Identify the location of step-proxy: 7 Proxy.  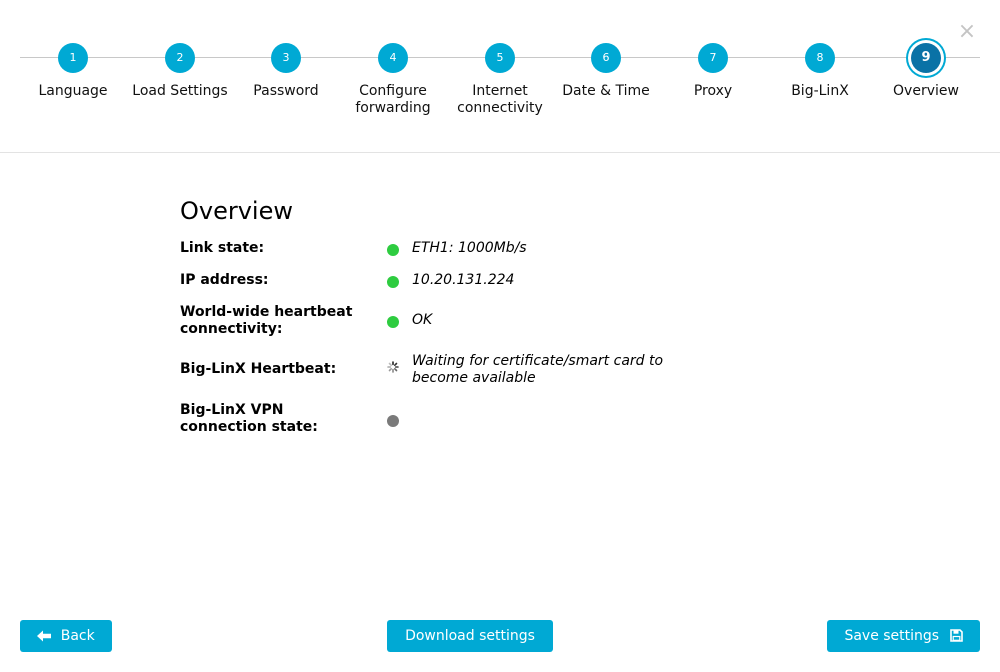
(713, 71).